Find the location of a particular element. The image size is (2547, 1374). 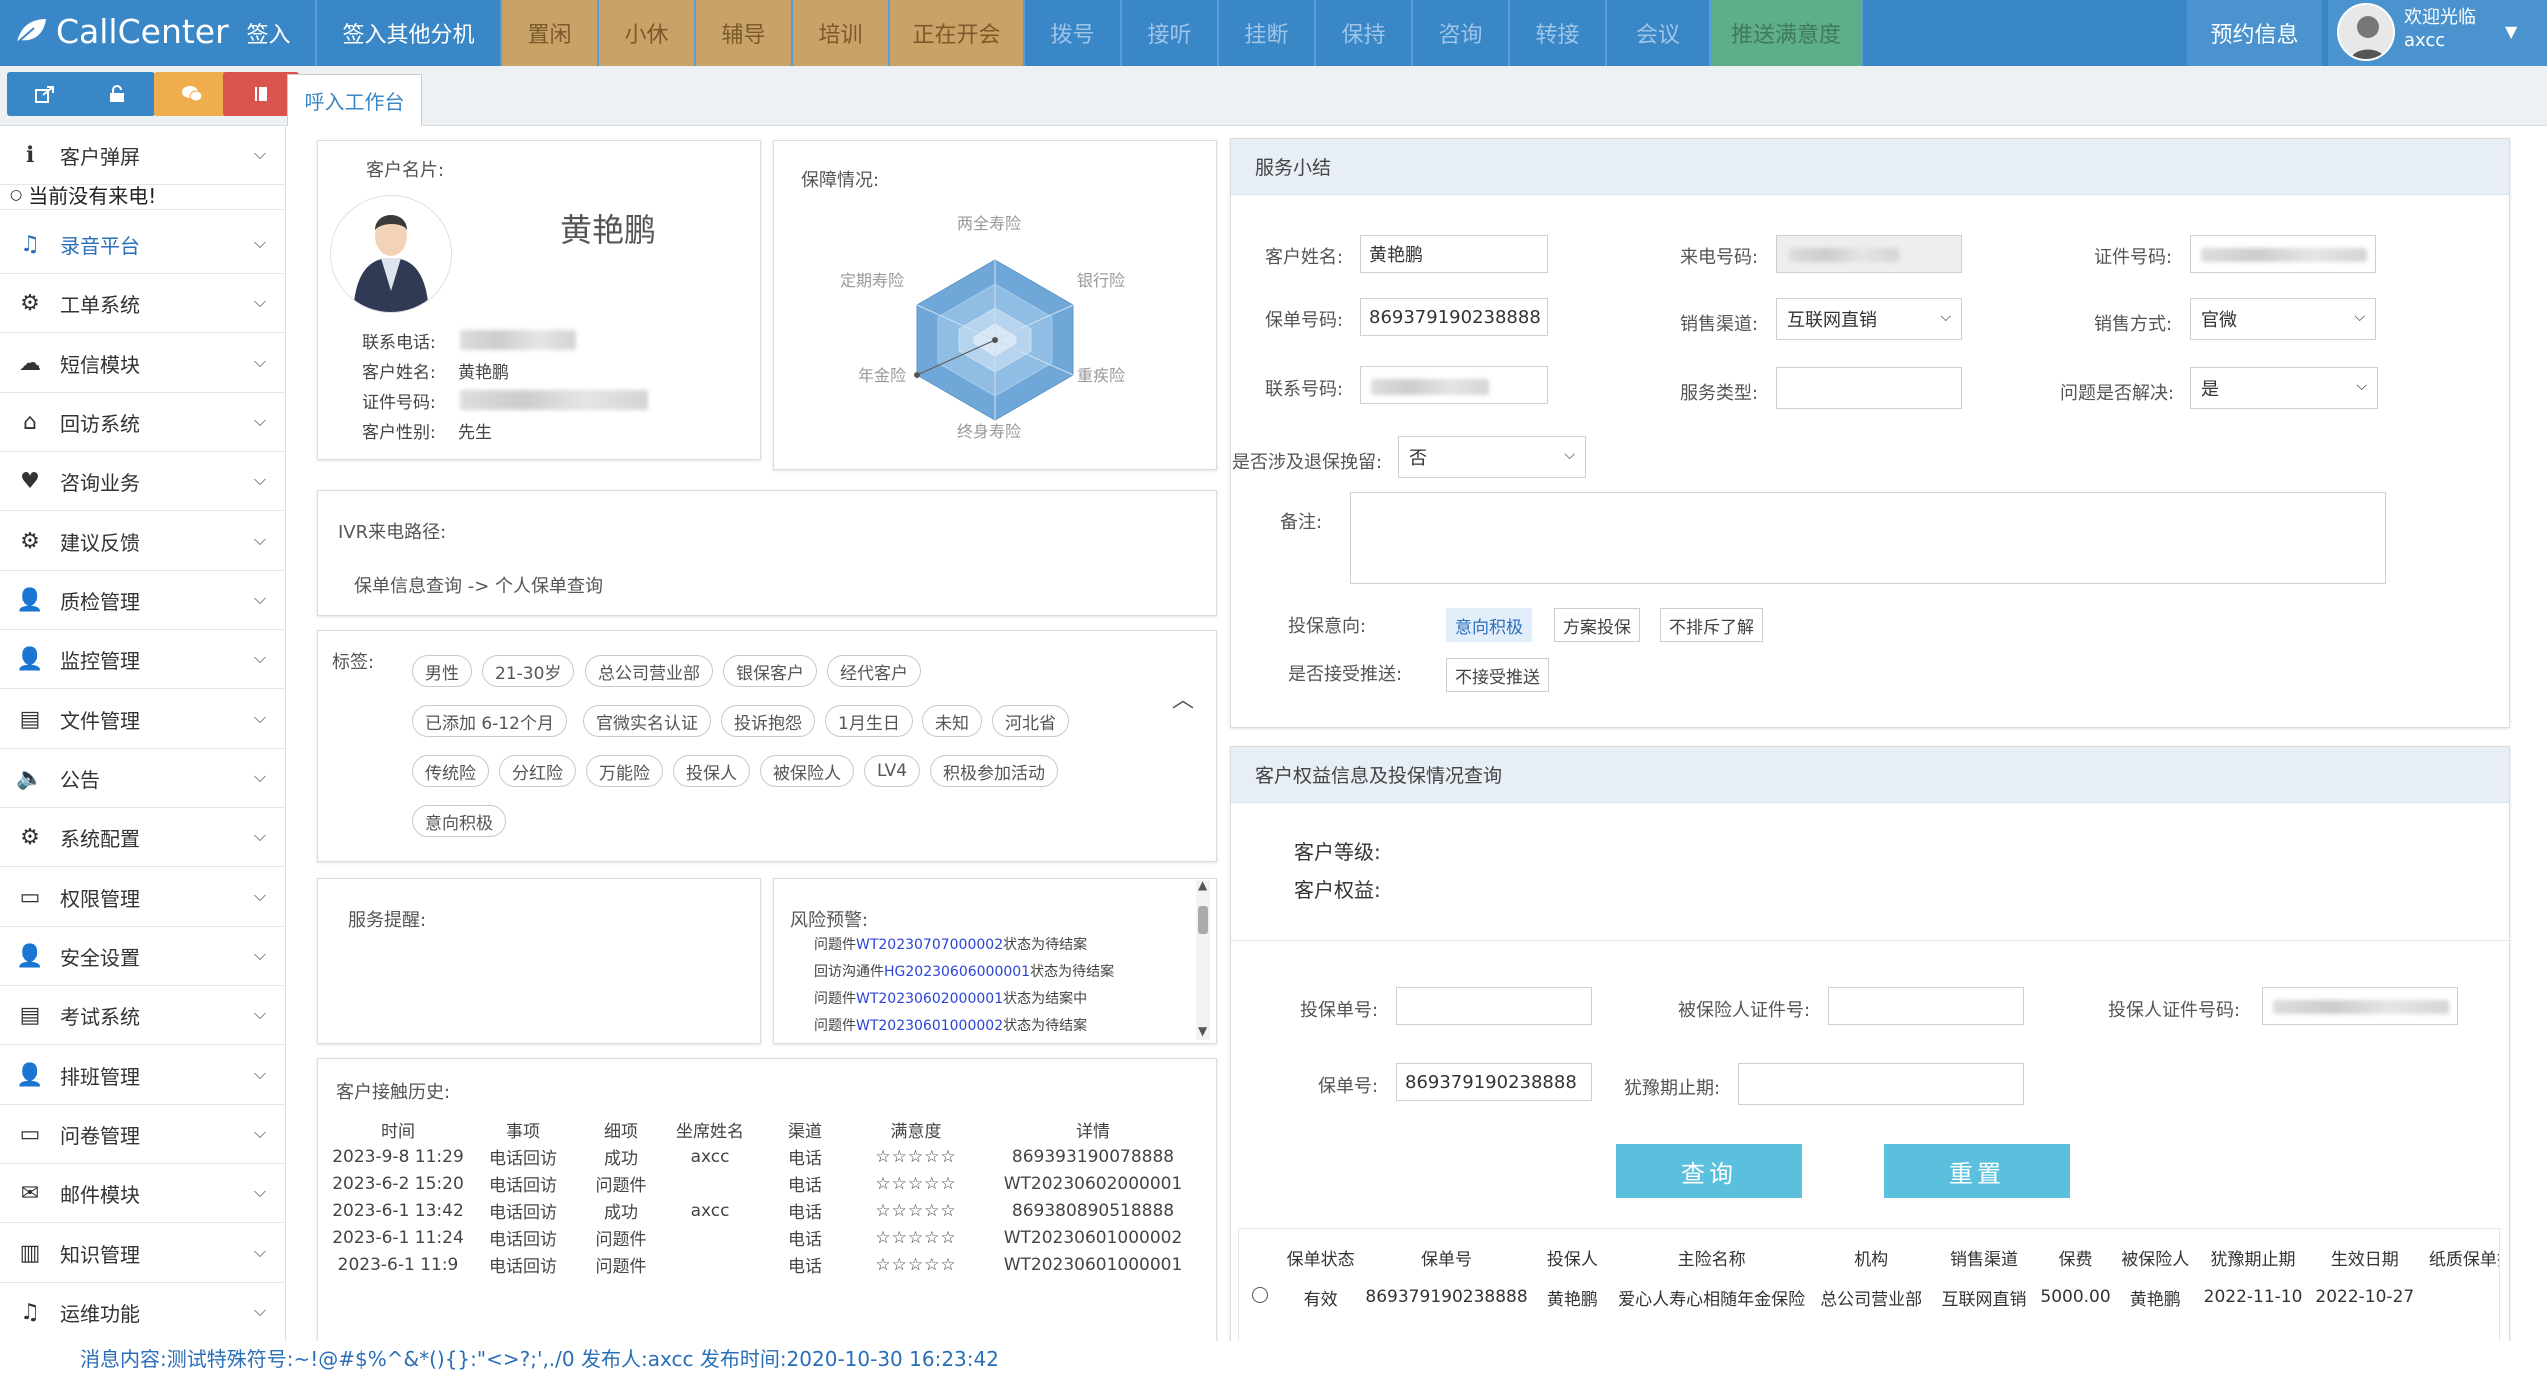

push-option: 不接受推送 is located at coordinates (1497, 675).